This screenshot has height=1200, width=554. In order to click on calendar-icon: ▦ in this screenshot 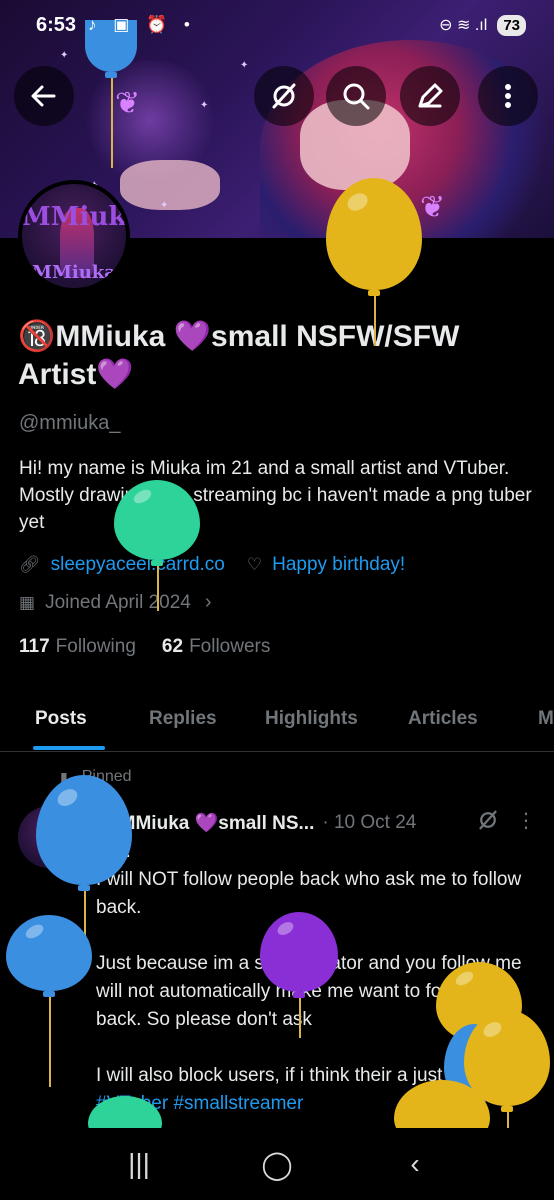, I will do `click(27, 602)`.